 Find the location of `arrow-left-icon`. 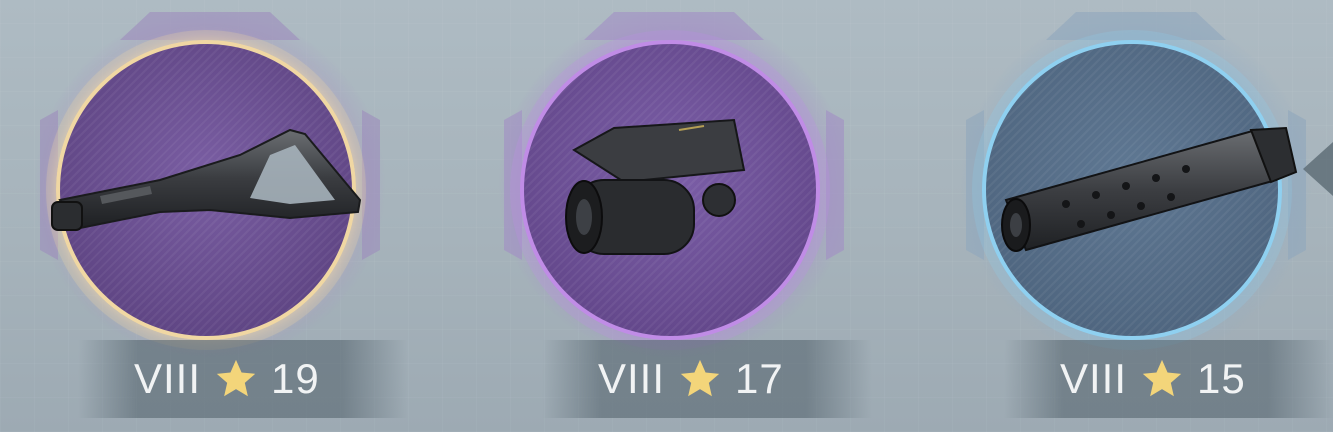

arrow-left-icon is located at coordinates (1318, 169).